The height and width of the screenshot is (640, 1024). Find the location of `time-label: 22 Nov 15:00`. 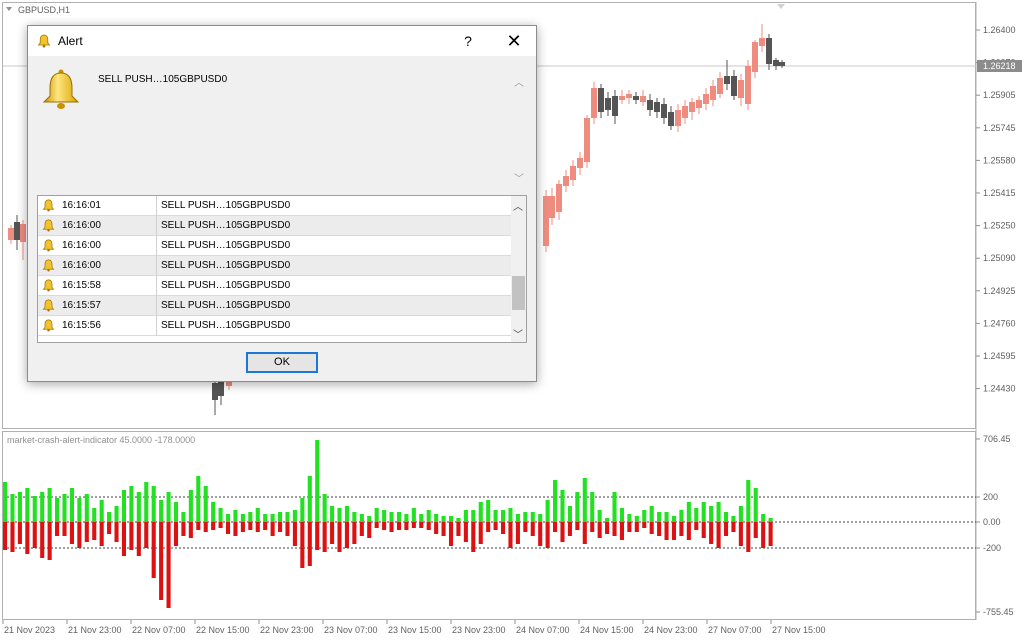

time-label: 22 Nov 15:00 is located at coordinates (223, 630).